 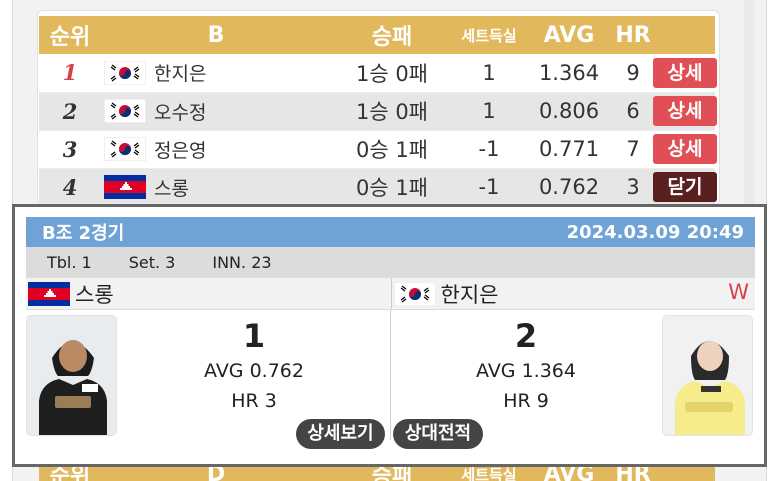 What do you see at coordinates (749, 102) in the screenshot?
I see `scrollbar` at bounding box center [749, 102].